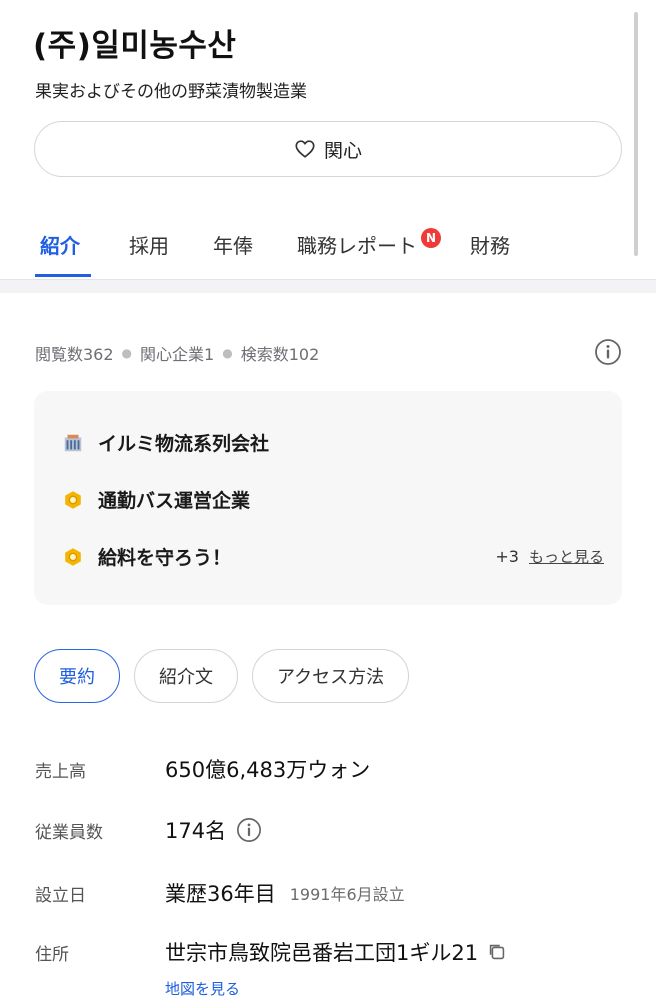 The height and width of the screenshot is (1008, 656). Describe the element at coordinates (490, 244) in the screenshot. I see `tab-finance: 財務` at that location.